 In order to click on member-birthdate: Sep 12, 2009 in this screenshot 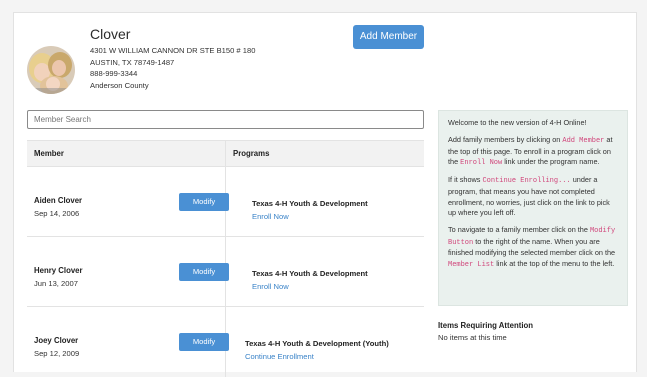, I will do `click(57, 353)`.